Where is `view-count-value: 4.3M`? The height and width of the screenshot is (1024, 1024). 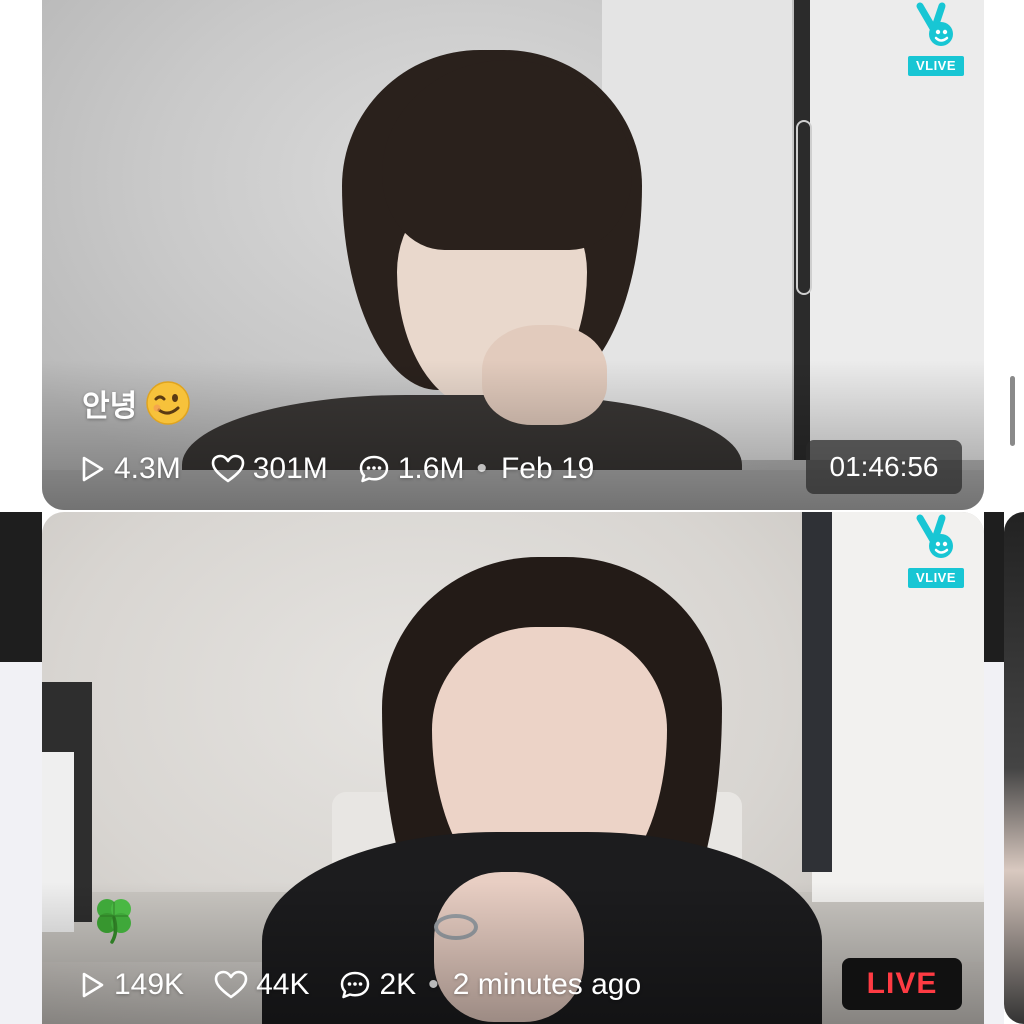 view-count-value: 4.3M is located at coordinates (147, 468).